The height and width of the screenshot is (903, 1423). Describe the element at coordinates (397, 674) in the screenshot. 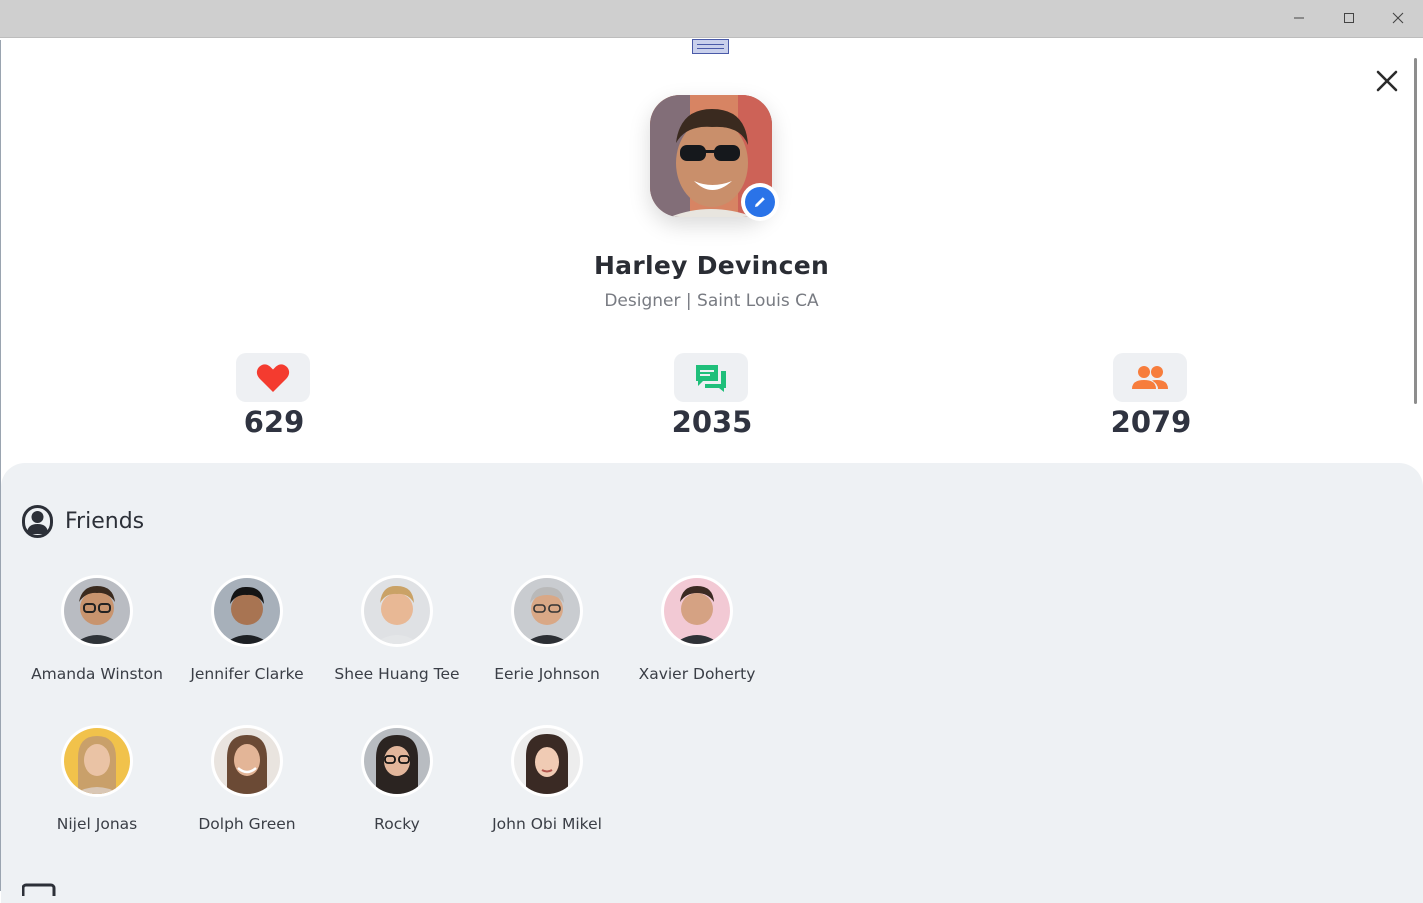

I see `friend-name: Shee Huang Tee` at that location.